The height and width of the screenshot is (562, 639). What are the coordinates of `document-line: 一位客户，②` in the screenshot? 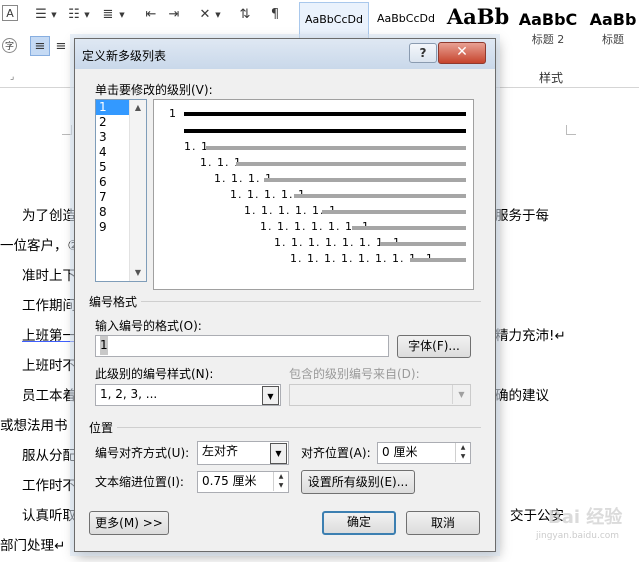 It's located at (40, 246).